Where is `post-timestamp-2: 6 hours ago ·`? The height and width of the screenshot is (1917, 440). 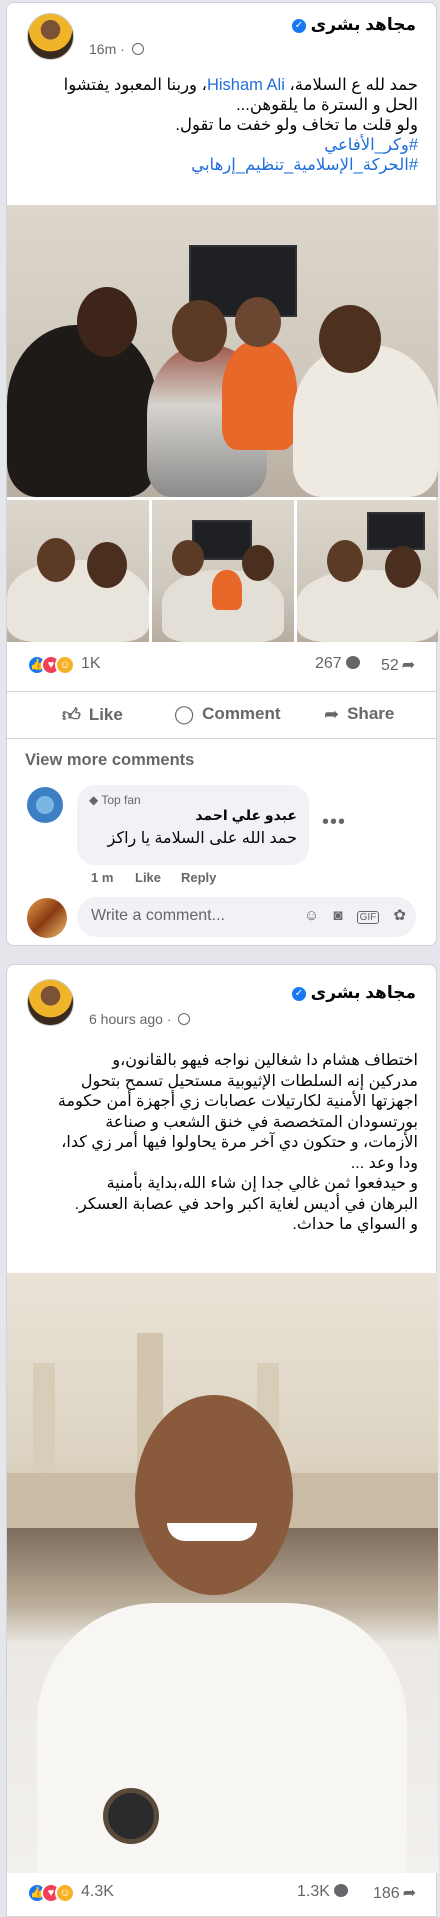 post-timestamp-2: 6 hours ago · is located at coordinates (140, 1019).